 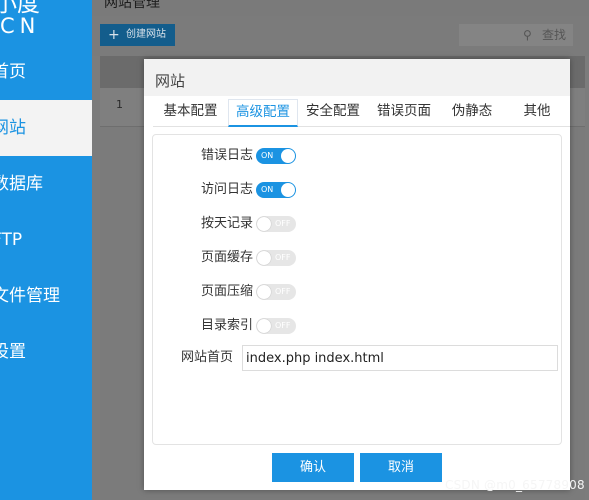 I want to click on homepage-input, so click(x=400, y=358).